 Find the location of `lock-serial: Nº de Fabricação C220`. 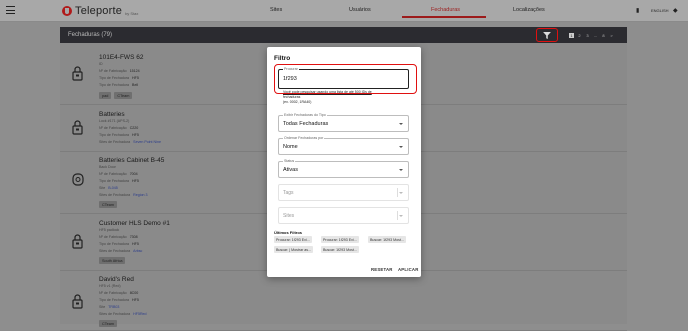

lock-serial: Nº de Fabricação C220 is located at coordinates (119, 128).